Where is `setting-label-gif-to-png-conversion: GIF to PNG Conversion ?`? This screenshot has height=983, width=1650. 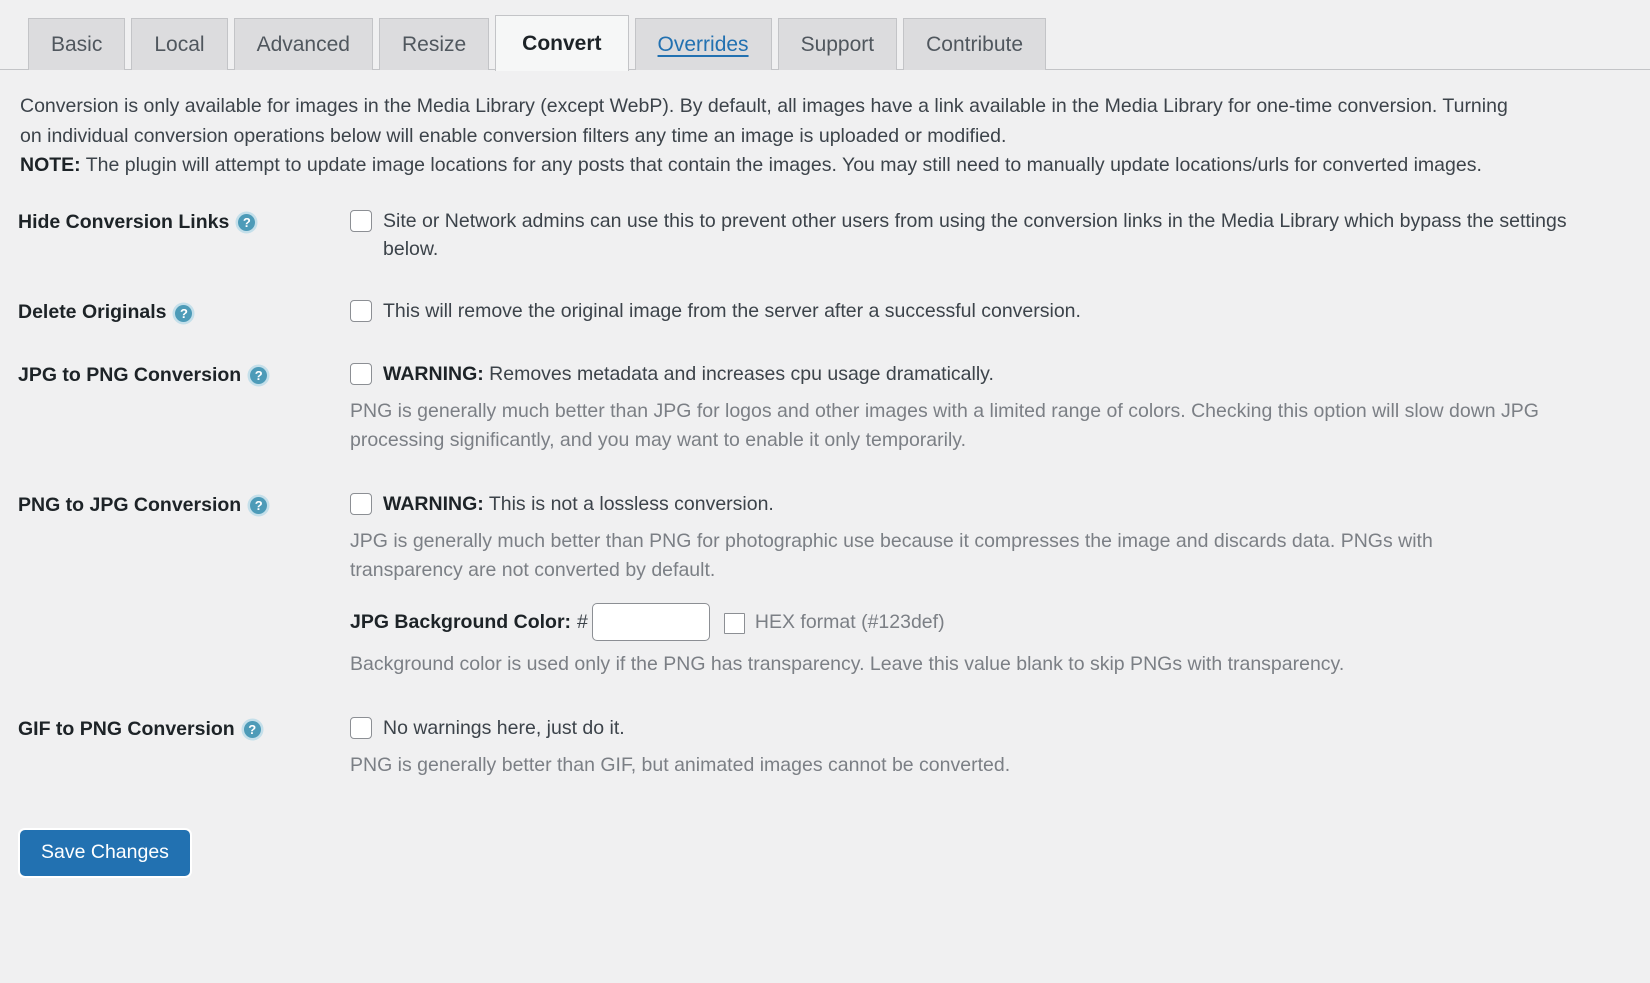
setting-label-gif-to-png-conversion: GIF to PNG Conversion ? is located at coordinates (177, 728).